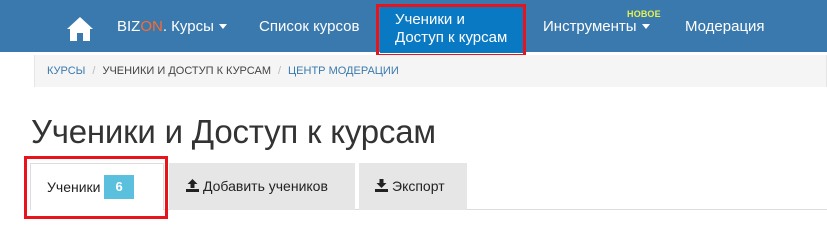 This screenshot has width=827, height=240. Describe the element at coordinates (80, 29) in the screenshot. I see `home-icon` at that location.